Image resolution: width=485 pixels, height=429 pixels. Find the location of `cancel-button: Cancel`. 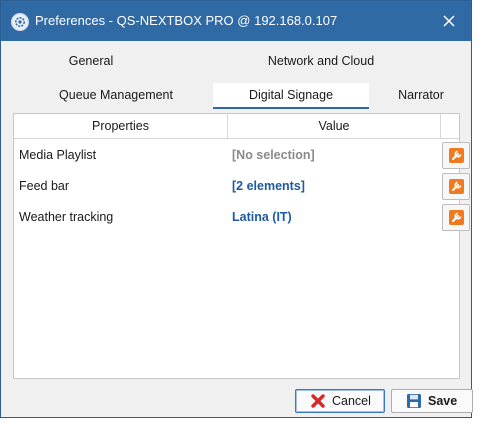

cancel-button: Cancel is located at coordinates (340, 401).